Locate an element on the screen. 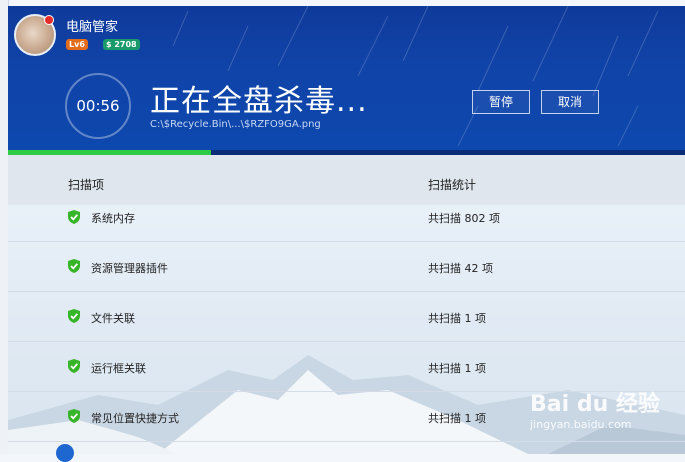 The width and height of the screenshot is (685, 462). coin-badge: $ 2708 is located at coordinates (121, 44).